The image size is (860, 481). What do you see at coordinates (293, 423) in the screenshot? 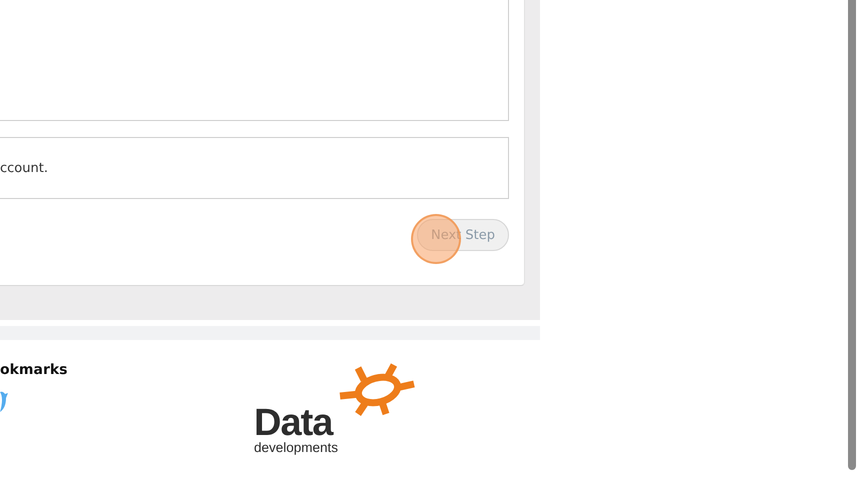
I see `logo-word: Data` at bounding box center [293, 423].